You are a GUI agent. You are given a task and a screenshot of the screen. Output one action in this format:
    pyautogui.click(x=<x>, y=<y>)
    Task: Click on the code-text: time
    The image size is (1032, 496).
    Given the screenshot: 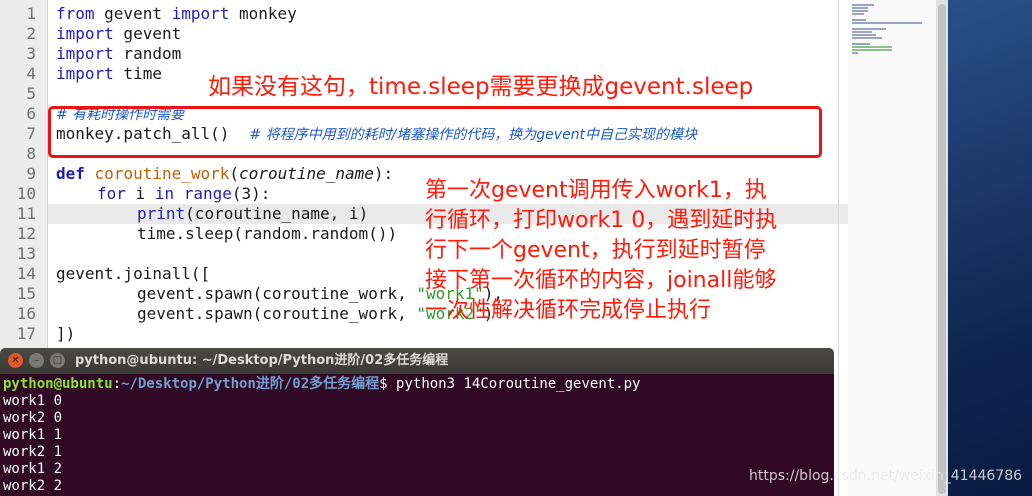 What is the action you would take?
    pyautogui.click(x=137, y=73)
    